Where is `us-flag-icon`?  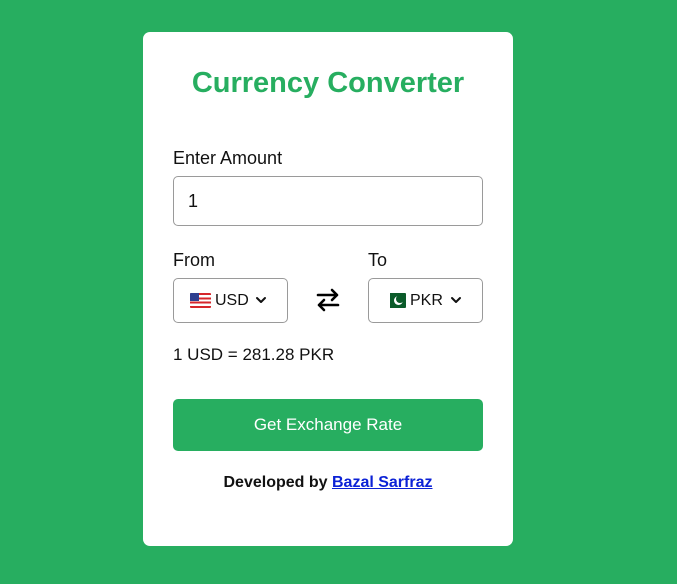 us-flag-icon is located at coordinates (200, 300).